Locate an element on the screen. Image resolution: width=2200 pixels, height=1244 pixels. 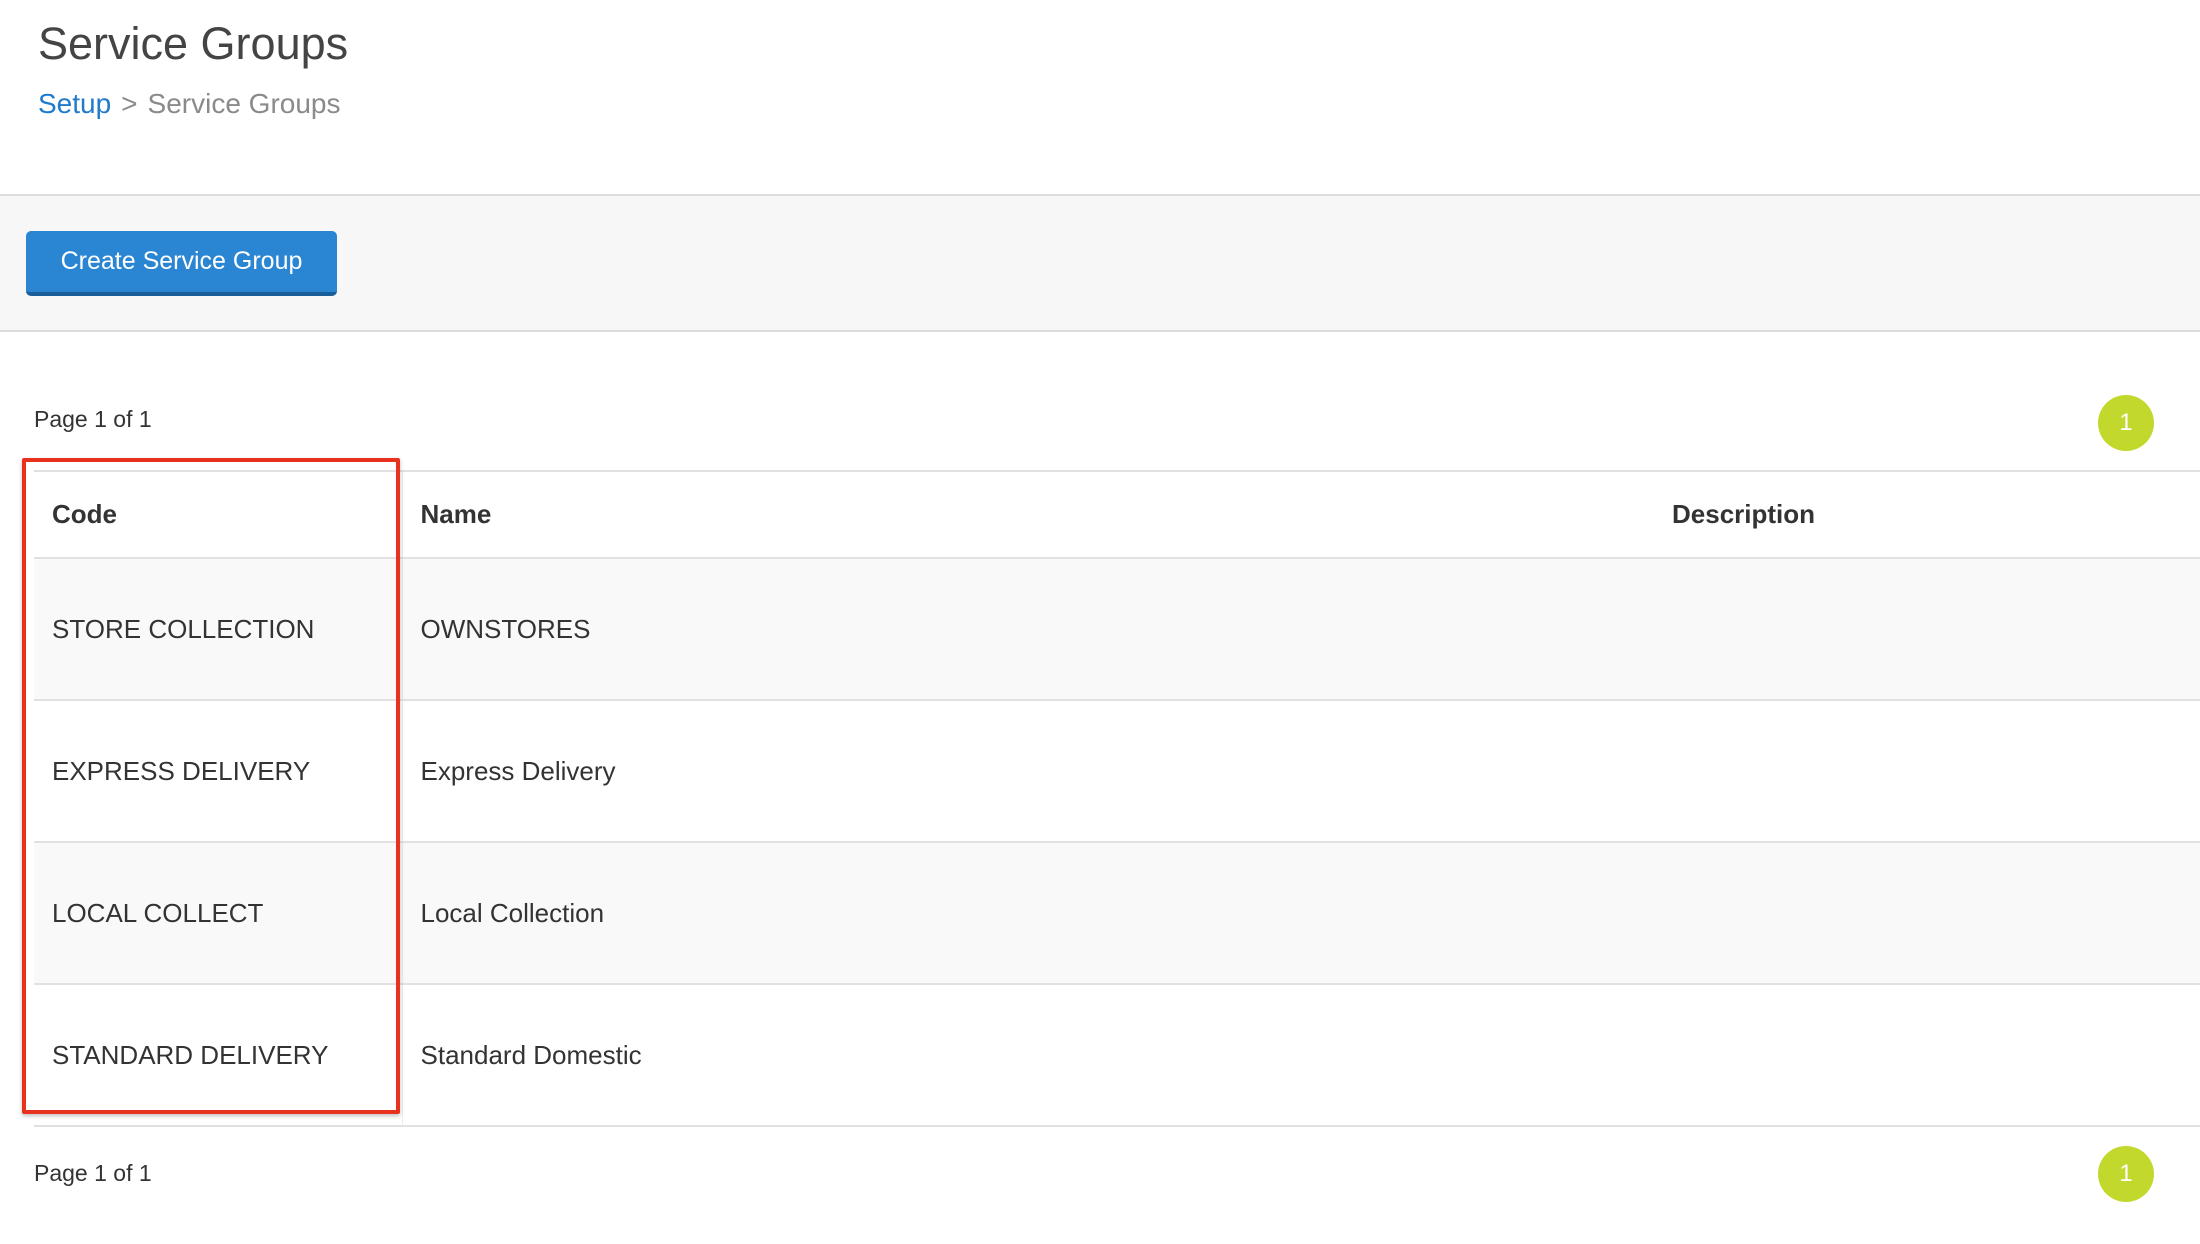
table-row: STORE COLLECTION OWNSTORES is located at coordinates (1117, 628).